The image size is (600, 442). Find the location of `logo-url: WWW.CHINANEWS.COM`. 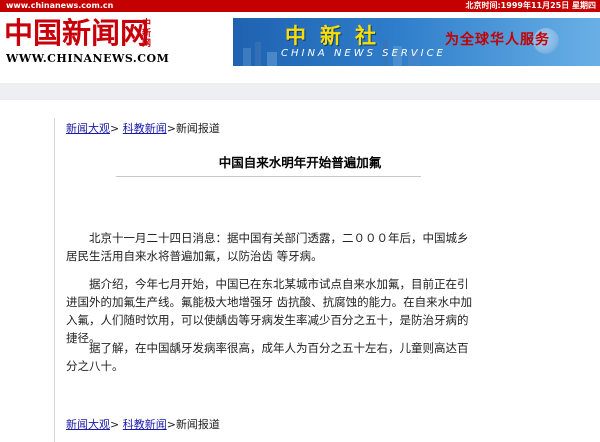

logo-url: WWW.CHINANEWS.COM is located at coordinates (88, 58).